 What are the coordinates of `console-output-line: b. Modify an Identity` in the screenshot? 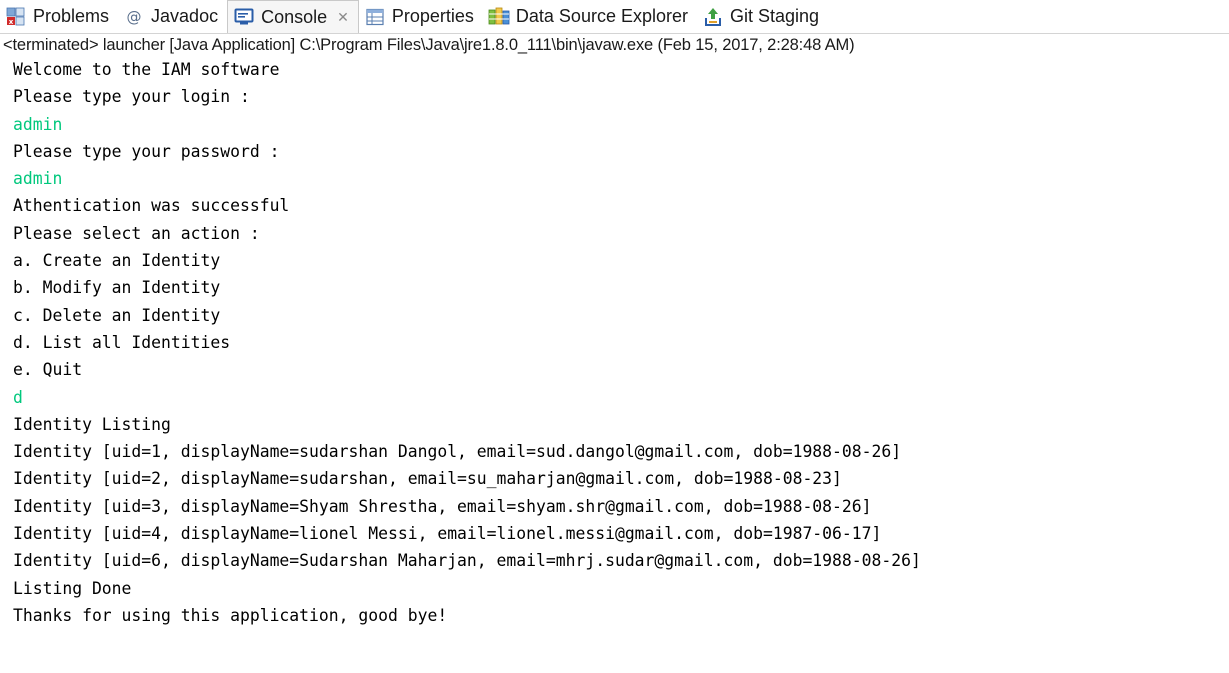 It's located at (117, 288).